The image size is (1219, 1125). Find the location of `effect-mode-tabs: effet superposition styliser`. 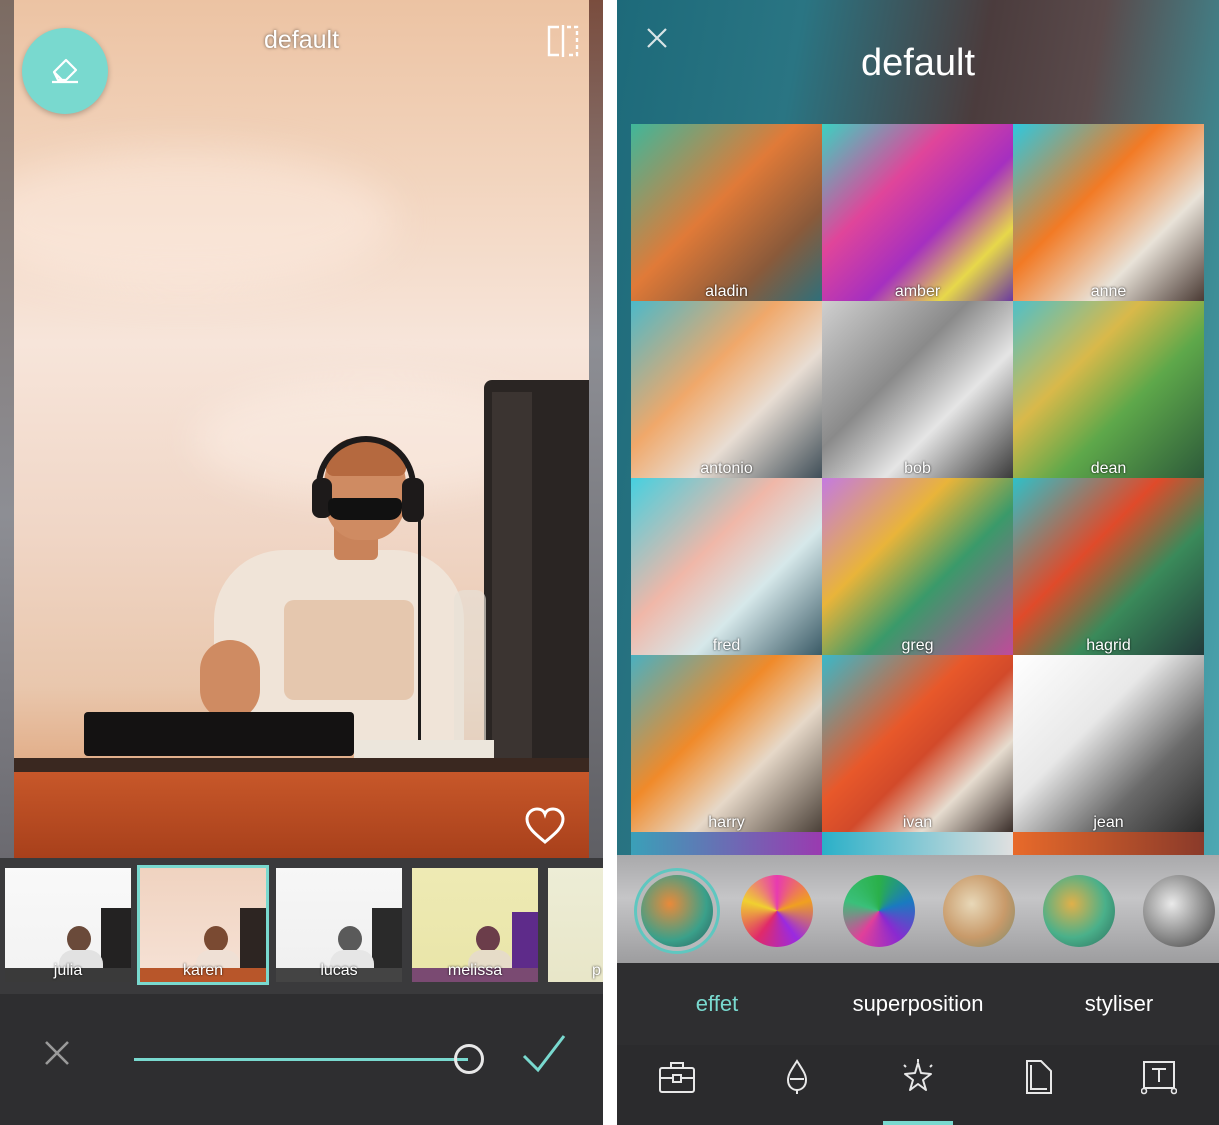

effect-mode-tabs: effet superposition styliser is located at coordinates (918, 1004).